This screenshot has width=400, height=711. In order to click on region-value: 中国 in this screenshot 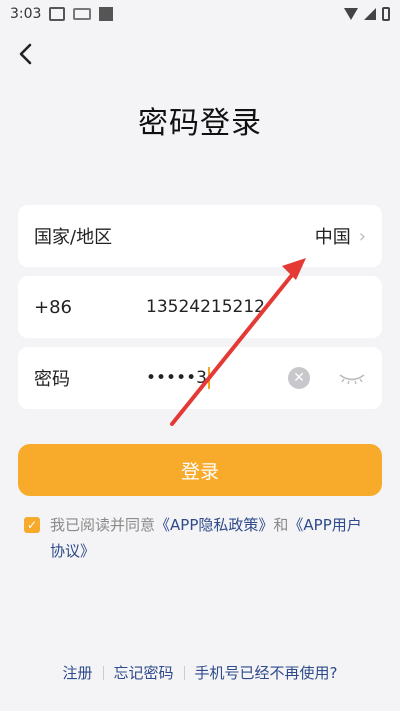, I will do `click(332, 237)`.